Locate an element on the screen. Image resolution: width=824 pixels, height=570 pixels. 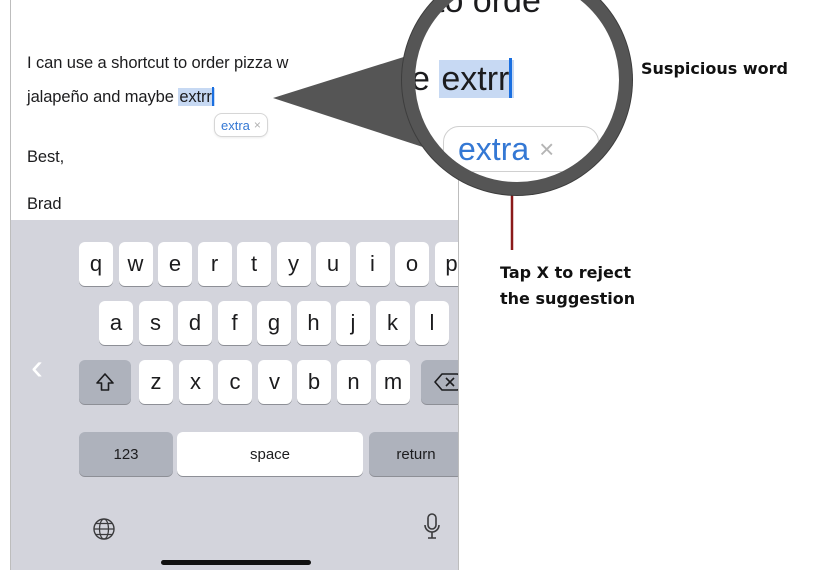
body-line-3: Best, is located at coordinates (46, 157).